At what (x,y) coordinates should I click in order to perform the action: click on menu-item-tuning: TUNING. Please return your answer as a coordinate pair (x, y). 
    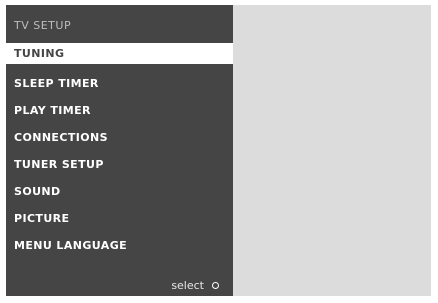
    Looking at the image, I should click on (119, 53).